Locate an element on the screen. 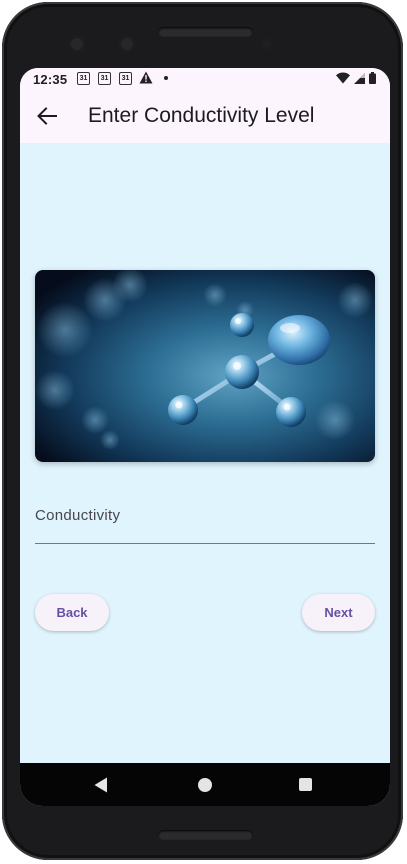 This screenshot has width=407, height=864. conductivity-field: Conductivity is located at coordinates (205, 522).